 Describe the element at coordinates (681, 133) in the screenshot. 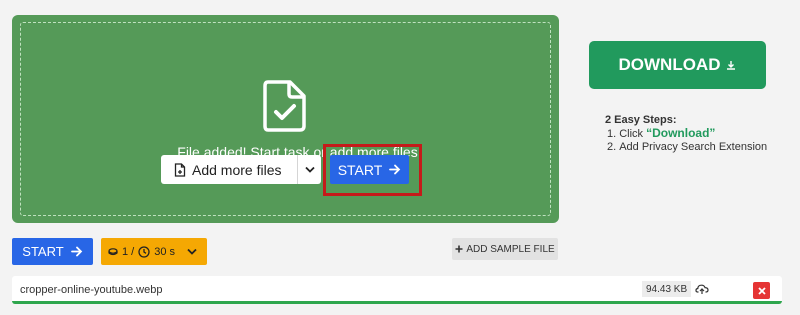

I see `step-highlight: “Download”` at that location.